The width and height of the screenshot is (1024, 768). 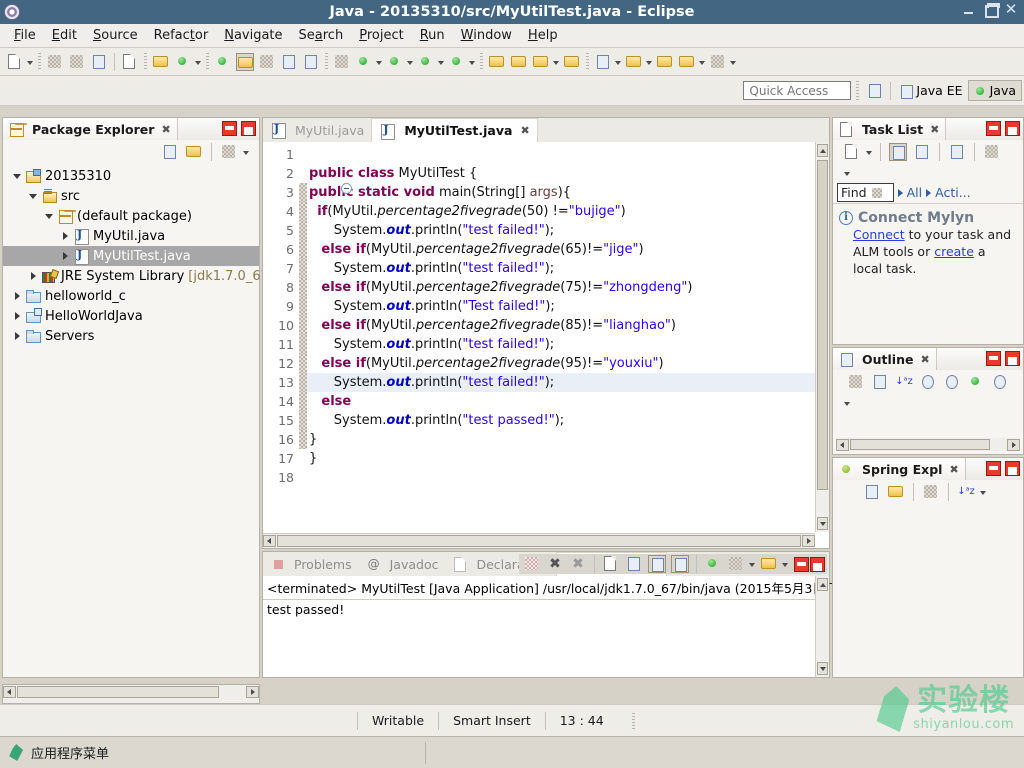 I want to click on new-package-icon, so click(x=161, y=62).